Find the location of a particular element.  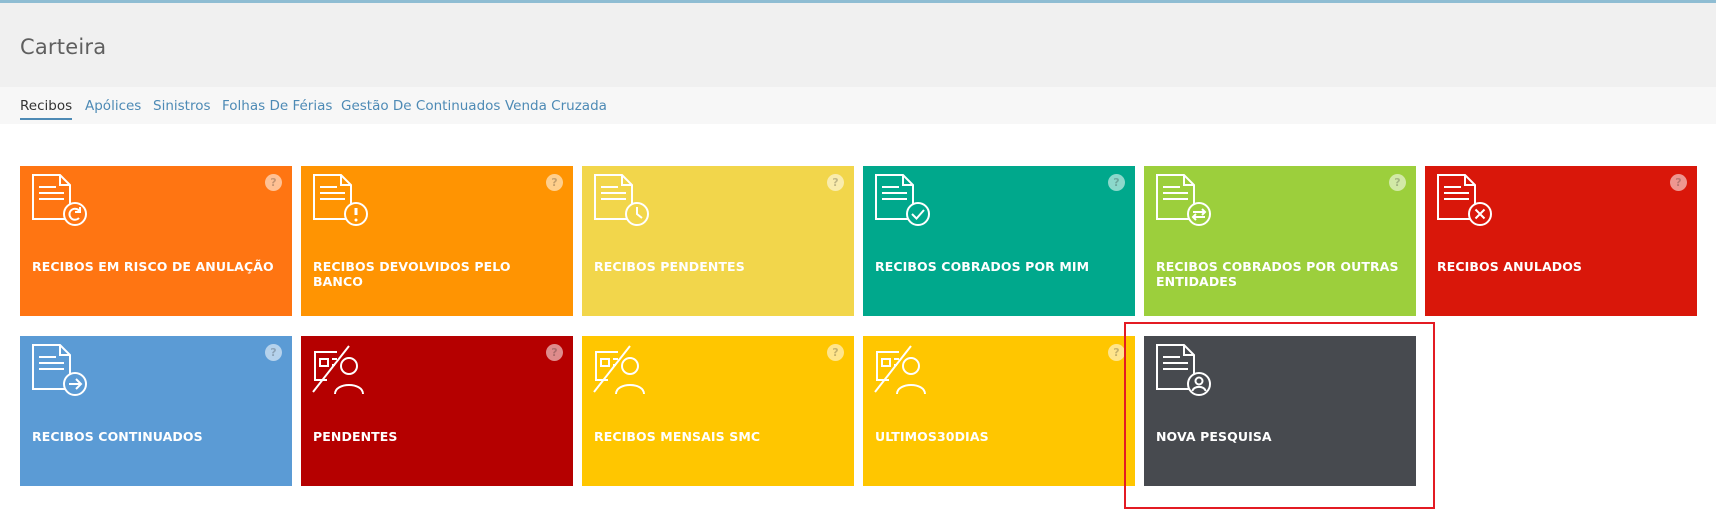

tile-recibos-mensais-smc: ? RECIBOS MENSAIS SMC is located at coordinates (718, 411).